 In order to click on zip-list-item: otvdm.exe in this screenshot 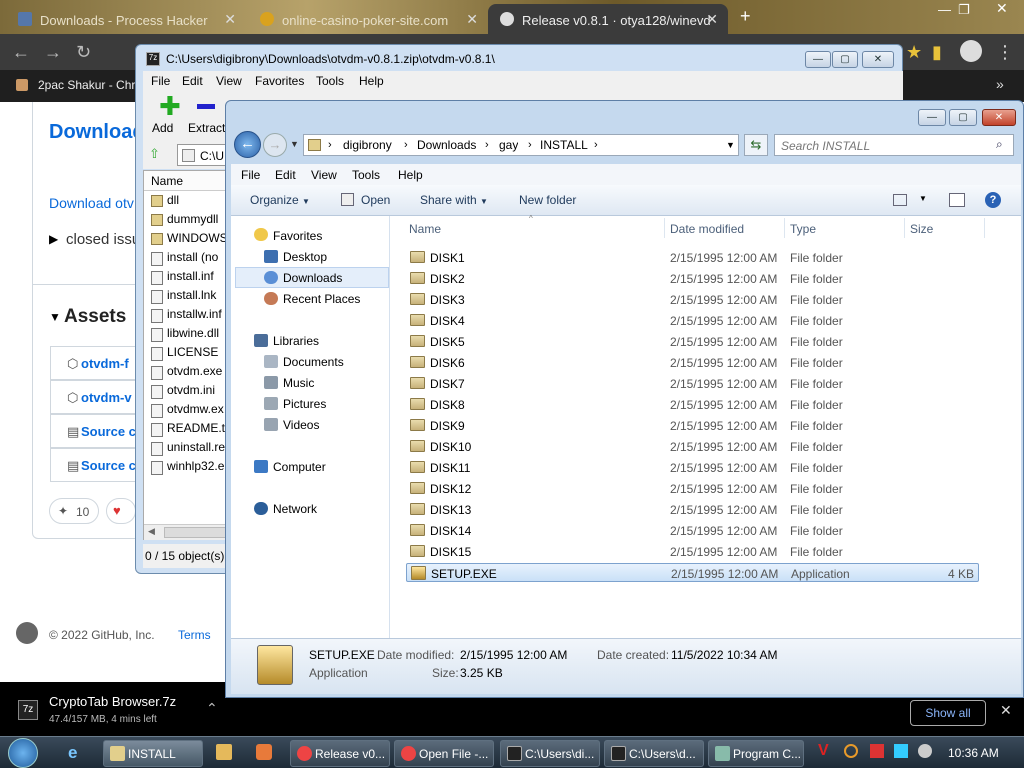, I will do `click(191, 373)`.